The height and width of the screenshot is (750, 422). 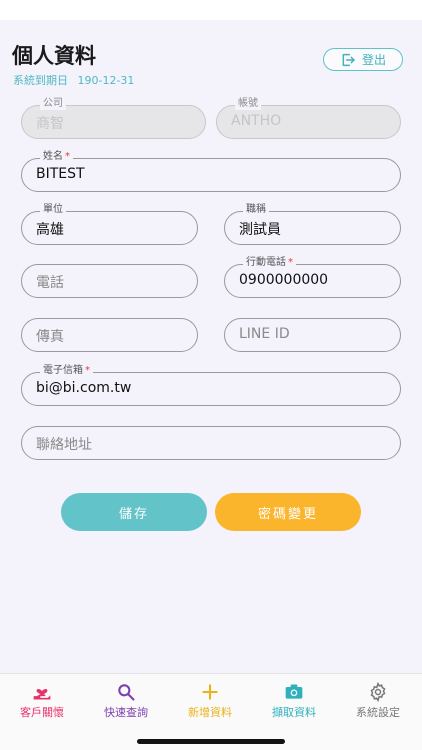 I want to click on name-label: 姓名 *, so click(x=56, y=157).